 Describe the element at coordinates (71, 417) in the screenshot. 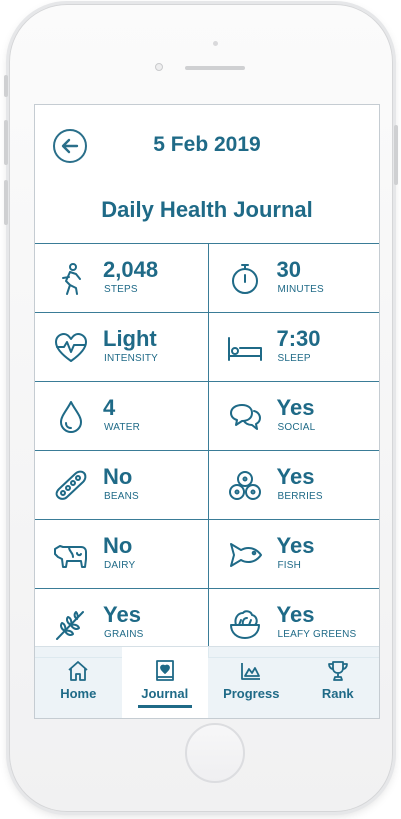

I see `water-drop-icon` at that location.